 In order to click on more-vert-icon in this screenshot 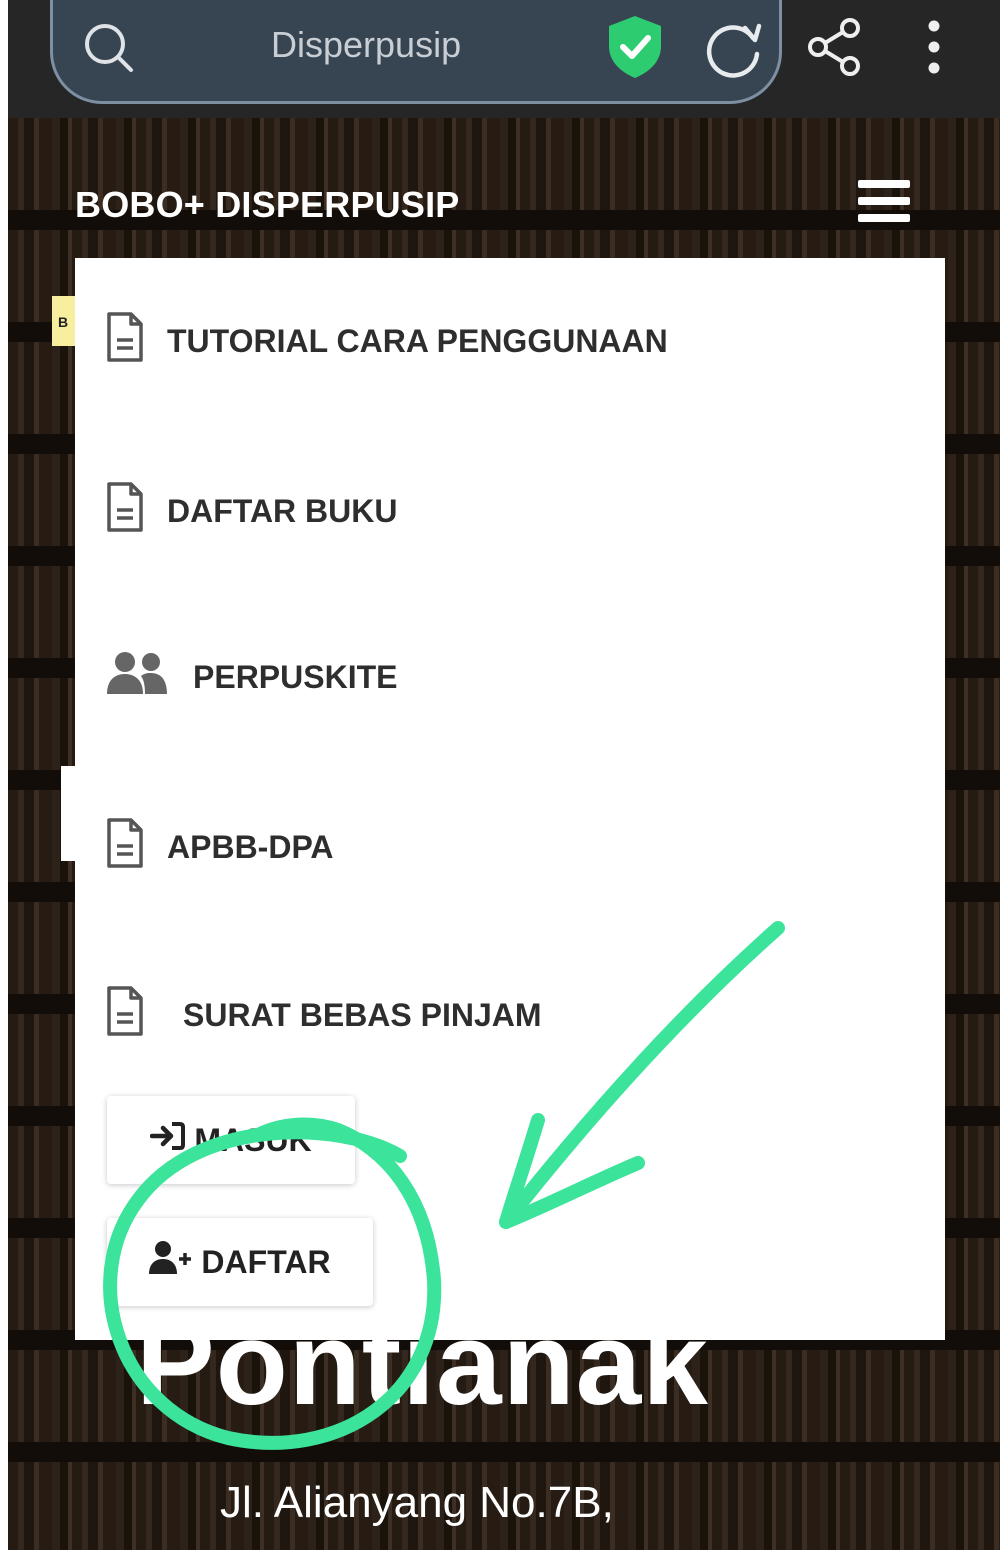, I will do `click(934, 49)`.